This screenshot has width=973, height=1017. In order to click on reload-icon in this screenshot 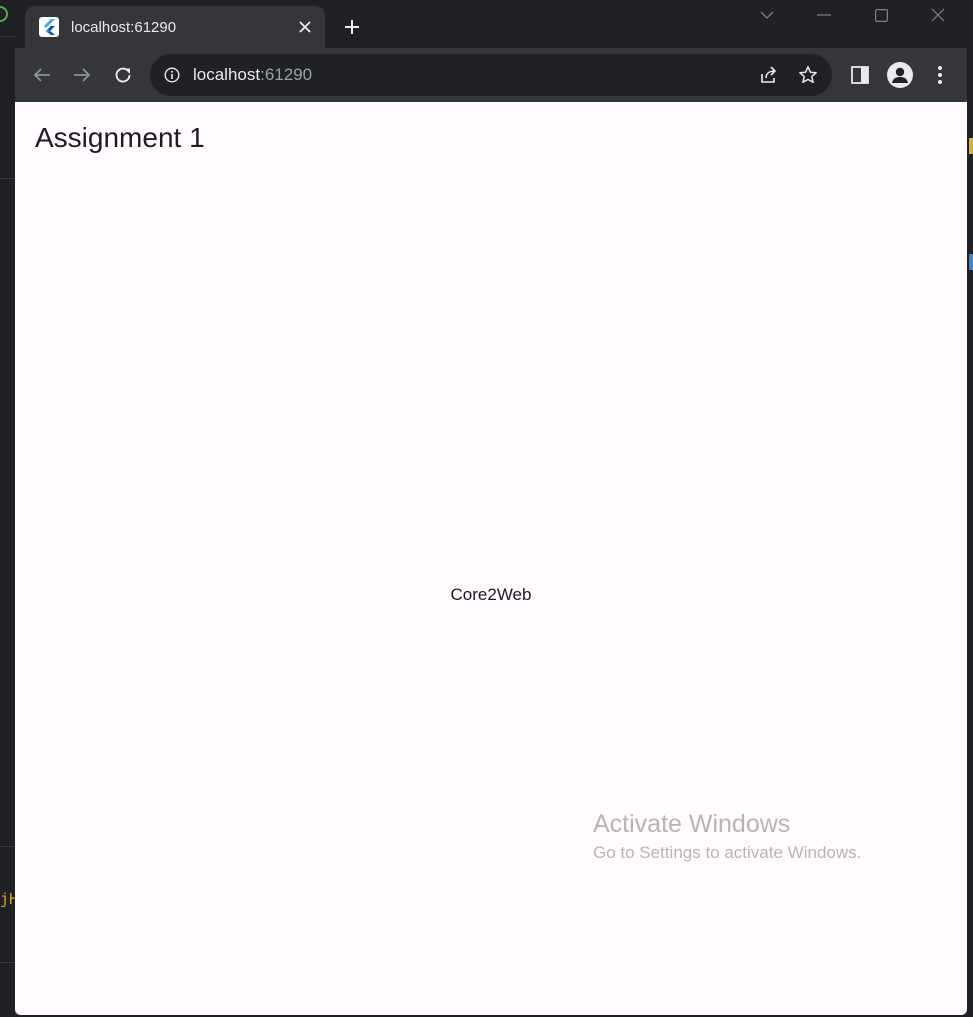, I will do `click(123, 75)`.